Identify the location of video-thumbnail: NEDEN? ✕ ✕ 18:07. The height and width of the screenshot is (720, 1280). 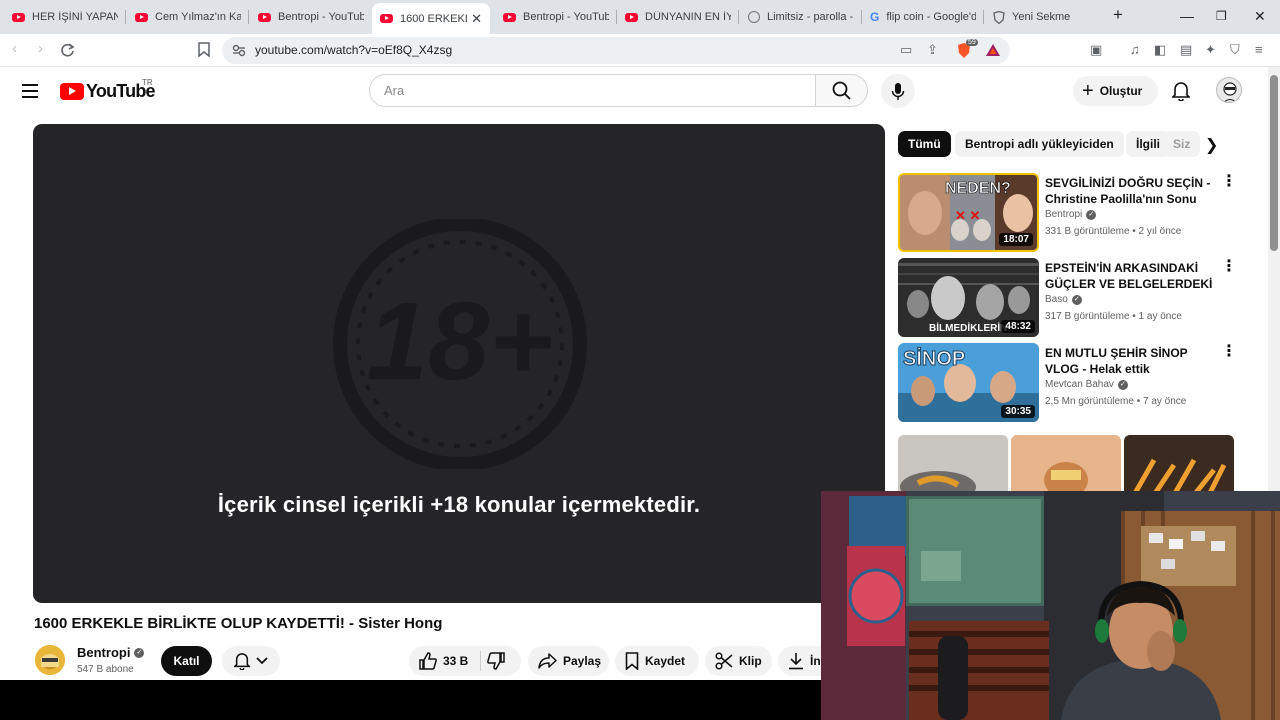
(968, 212).